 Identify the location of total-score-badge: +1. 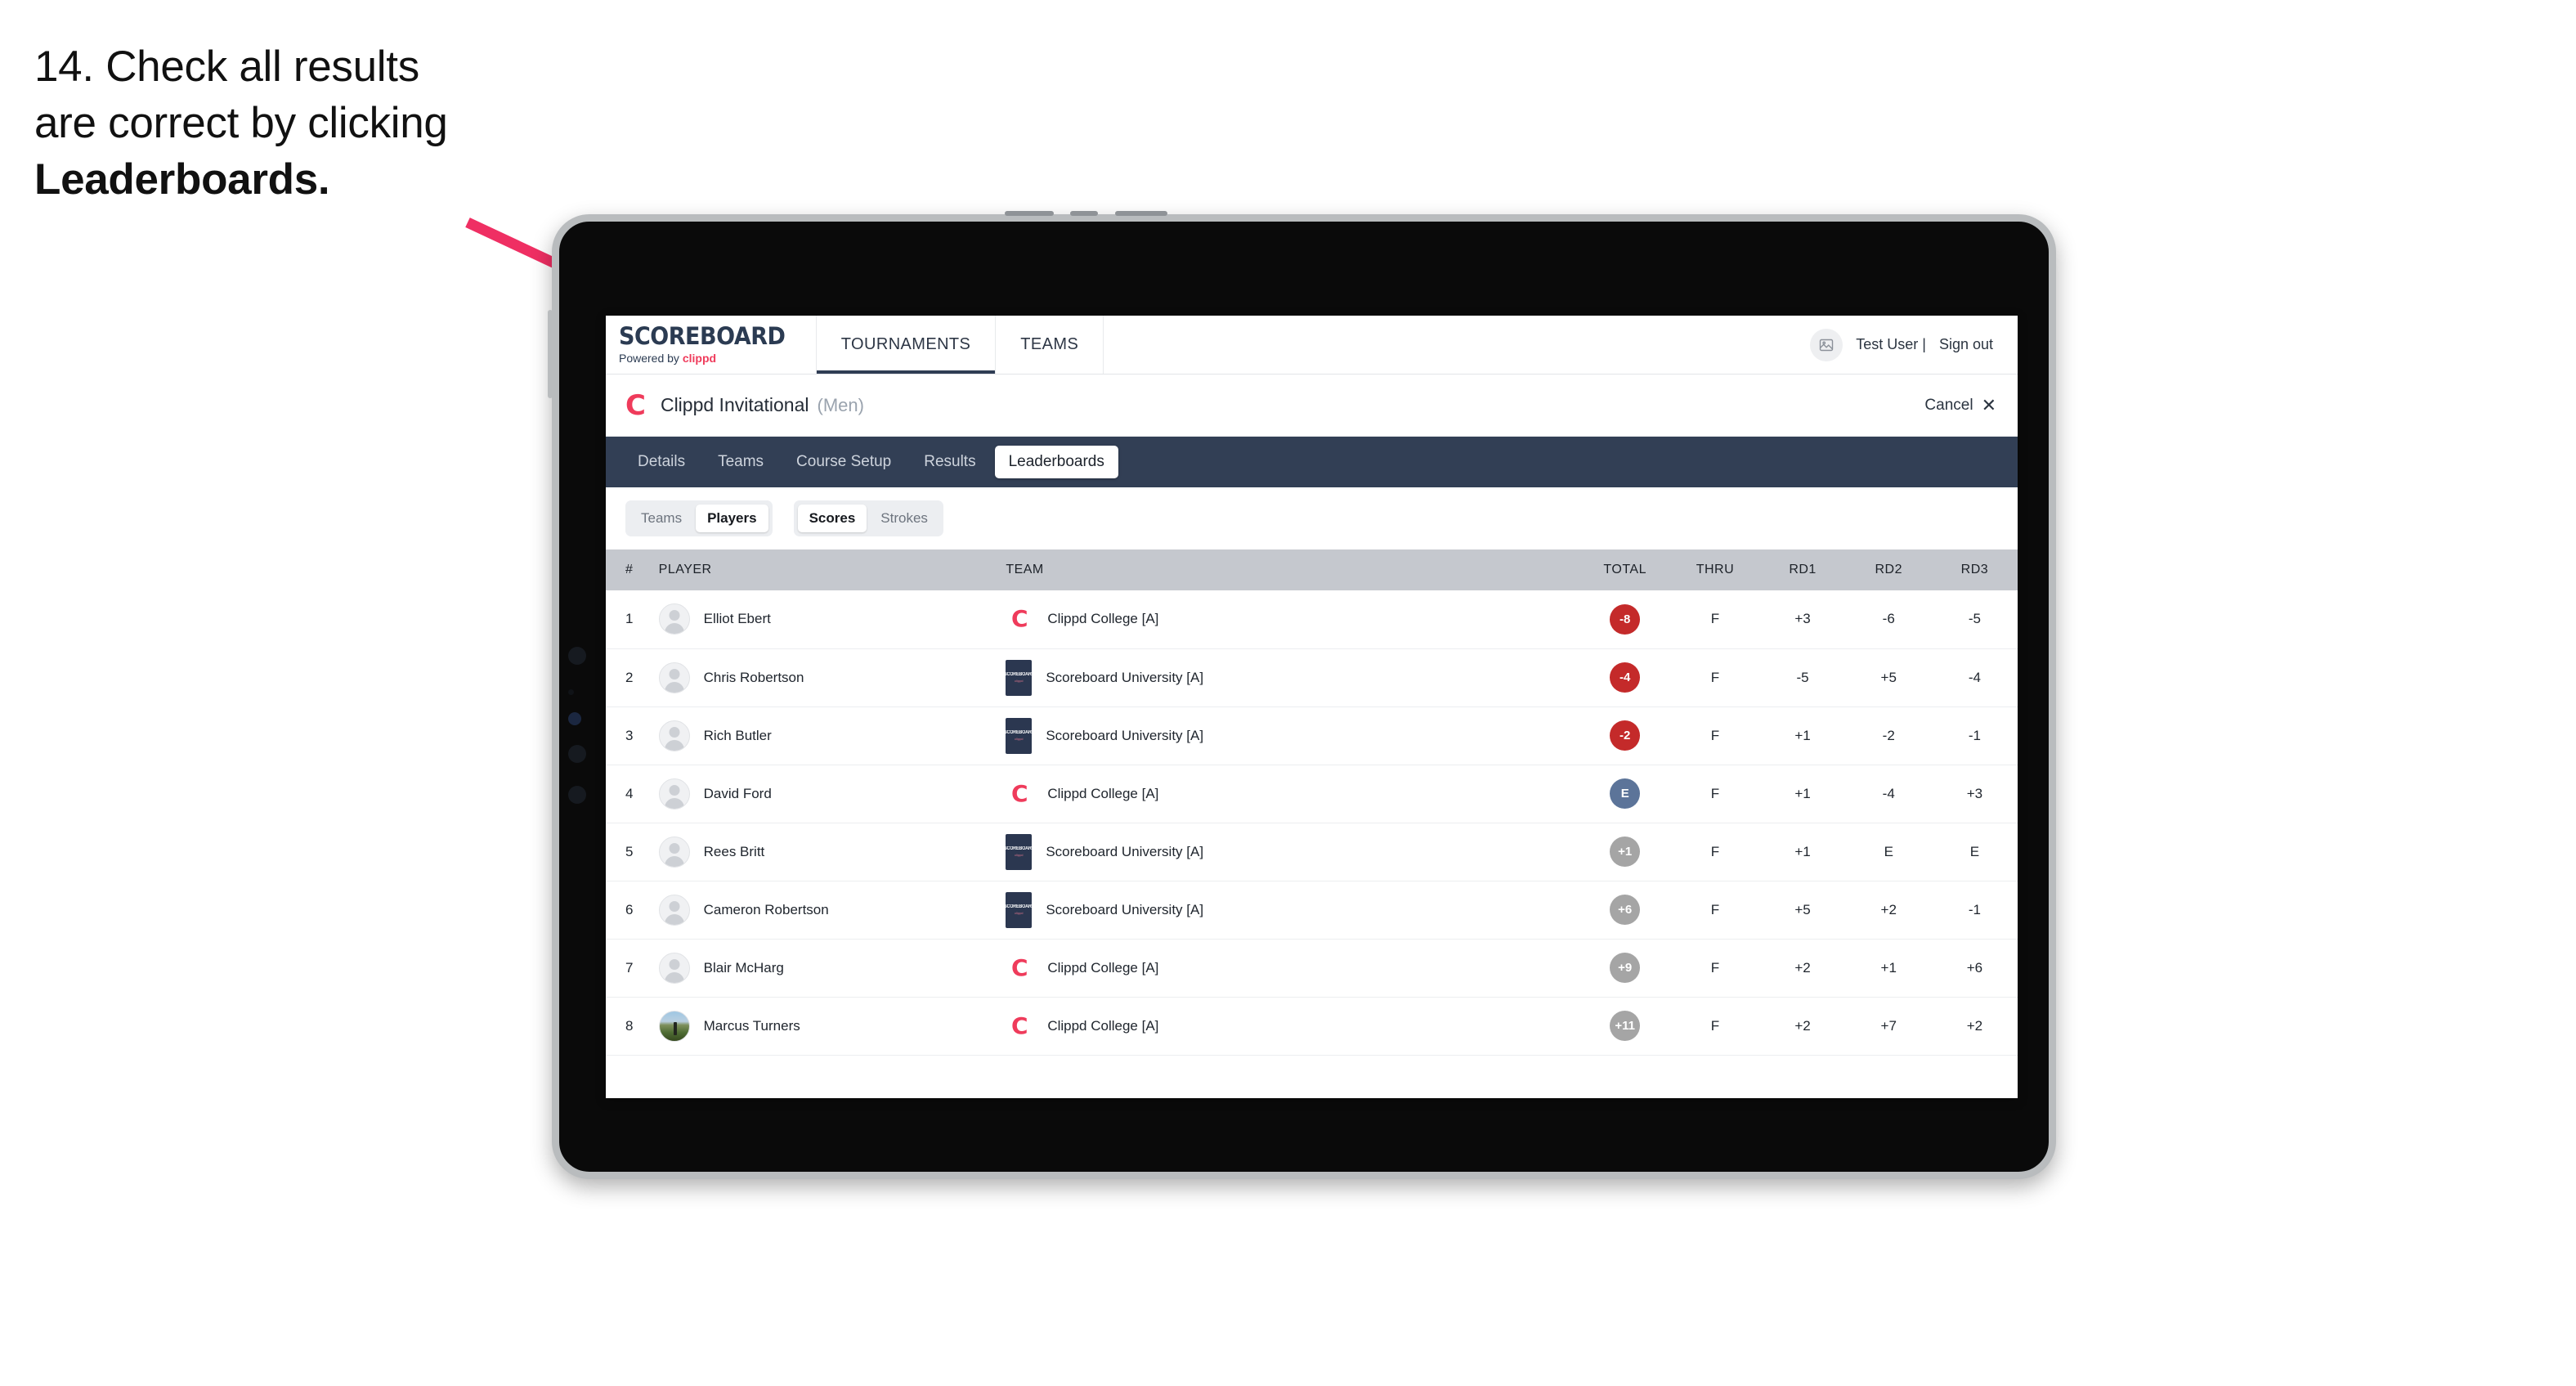
(1625, 852).